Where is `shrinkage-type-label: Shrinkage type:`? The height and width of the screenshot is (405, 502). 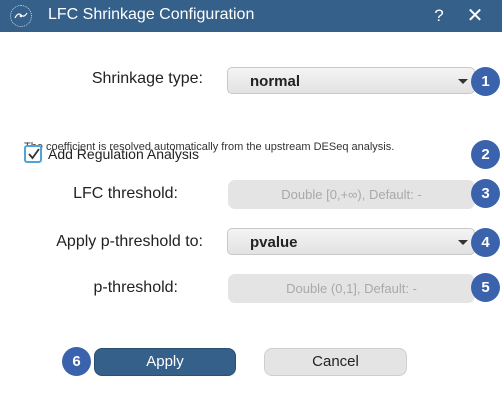 shrinkage-type-label: Shrinkage type: is located at coordinates (147, 78).